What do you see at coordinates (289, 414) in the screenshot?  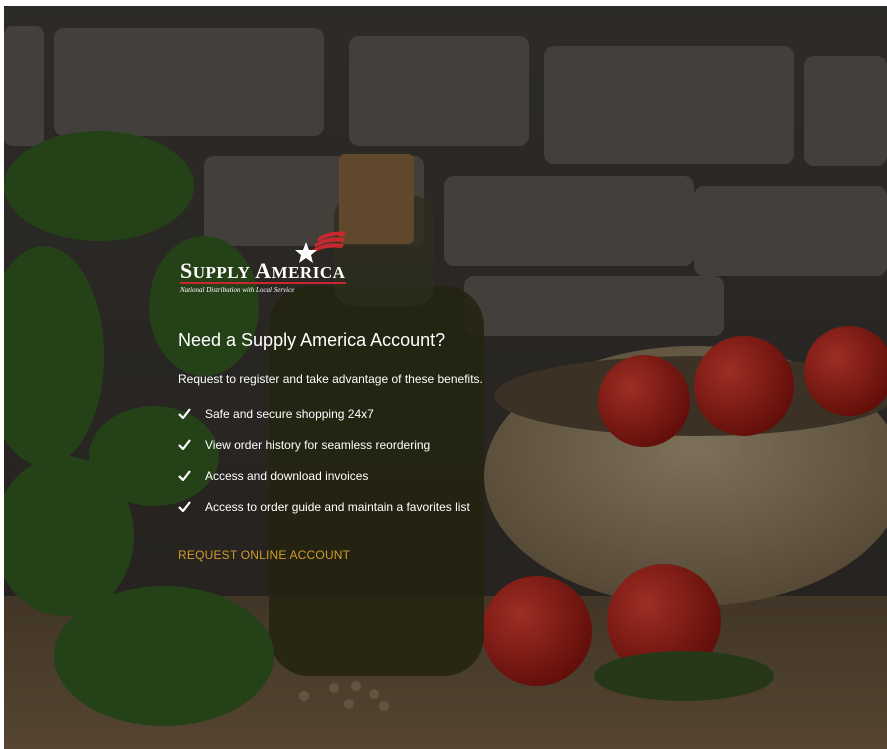 I see `benefit-label: Safe and secure shopping 24x7` at bounding box center [289, 414].